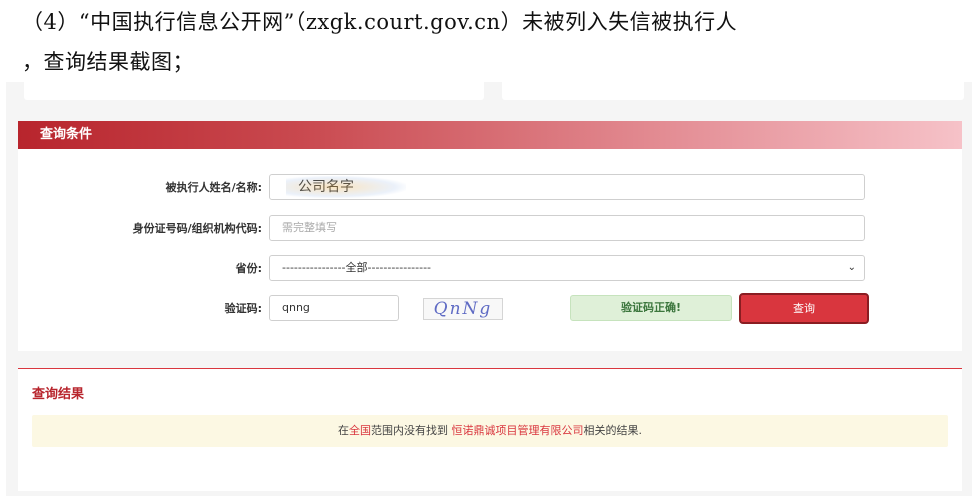  What do you see at coordinates (243, 308) in the screenshot?
I see `captcha-label: 验证码:` at bounding box center [243, 308].